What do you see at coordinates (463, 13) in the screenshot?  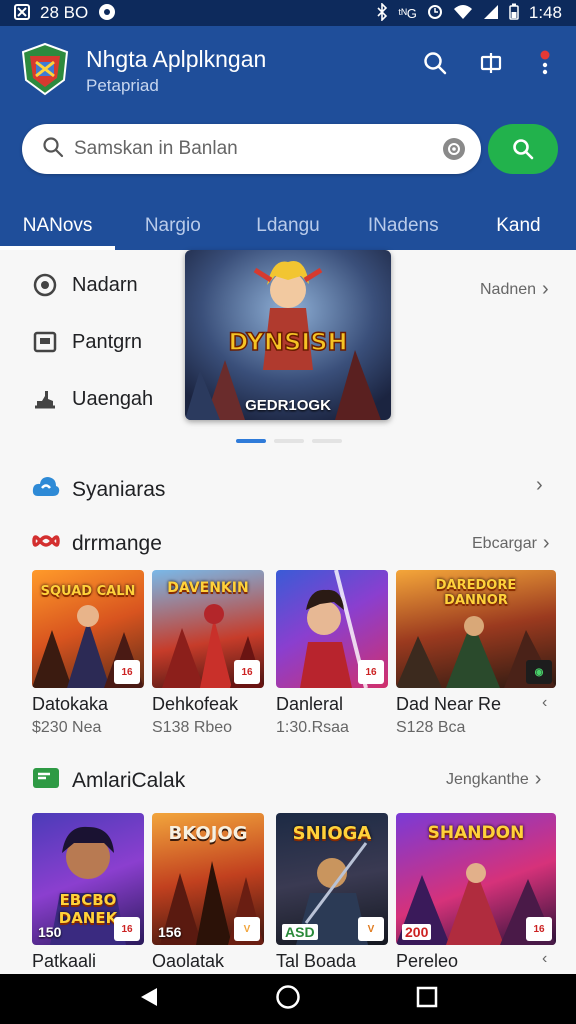 I see `wifi-icon` at bounding box center [463, 13].